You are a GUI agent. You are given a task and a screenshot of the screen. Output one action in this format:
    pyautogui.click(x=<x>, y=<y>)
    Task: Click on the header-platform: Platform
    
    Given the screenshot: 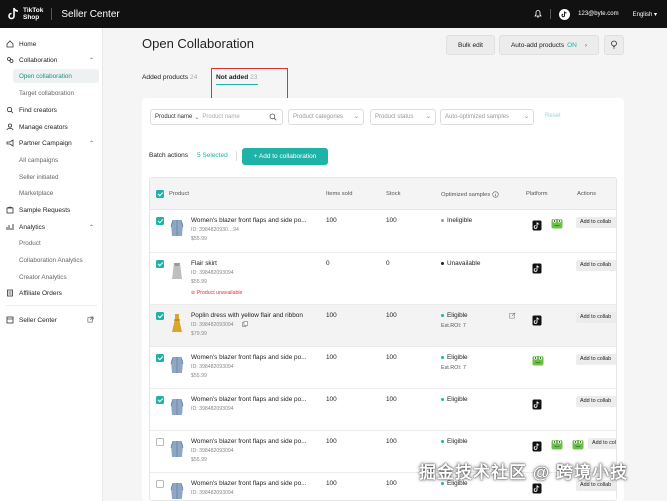 What is the action you would take?
    pyautogui.click(x=537, y=194)
    